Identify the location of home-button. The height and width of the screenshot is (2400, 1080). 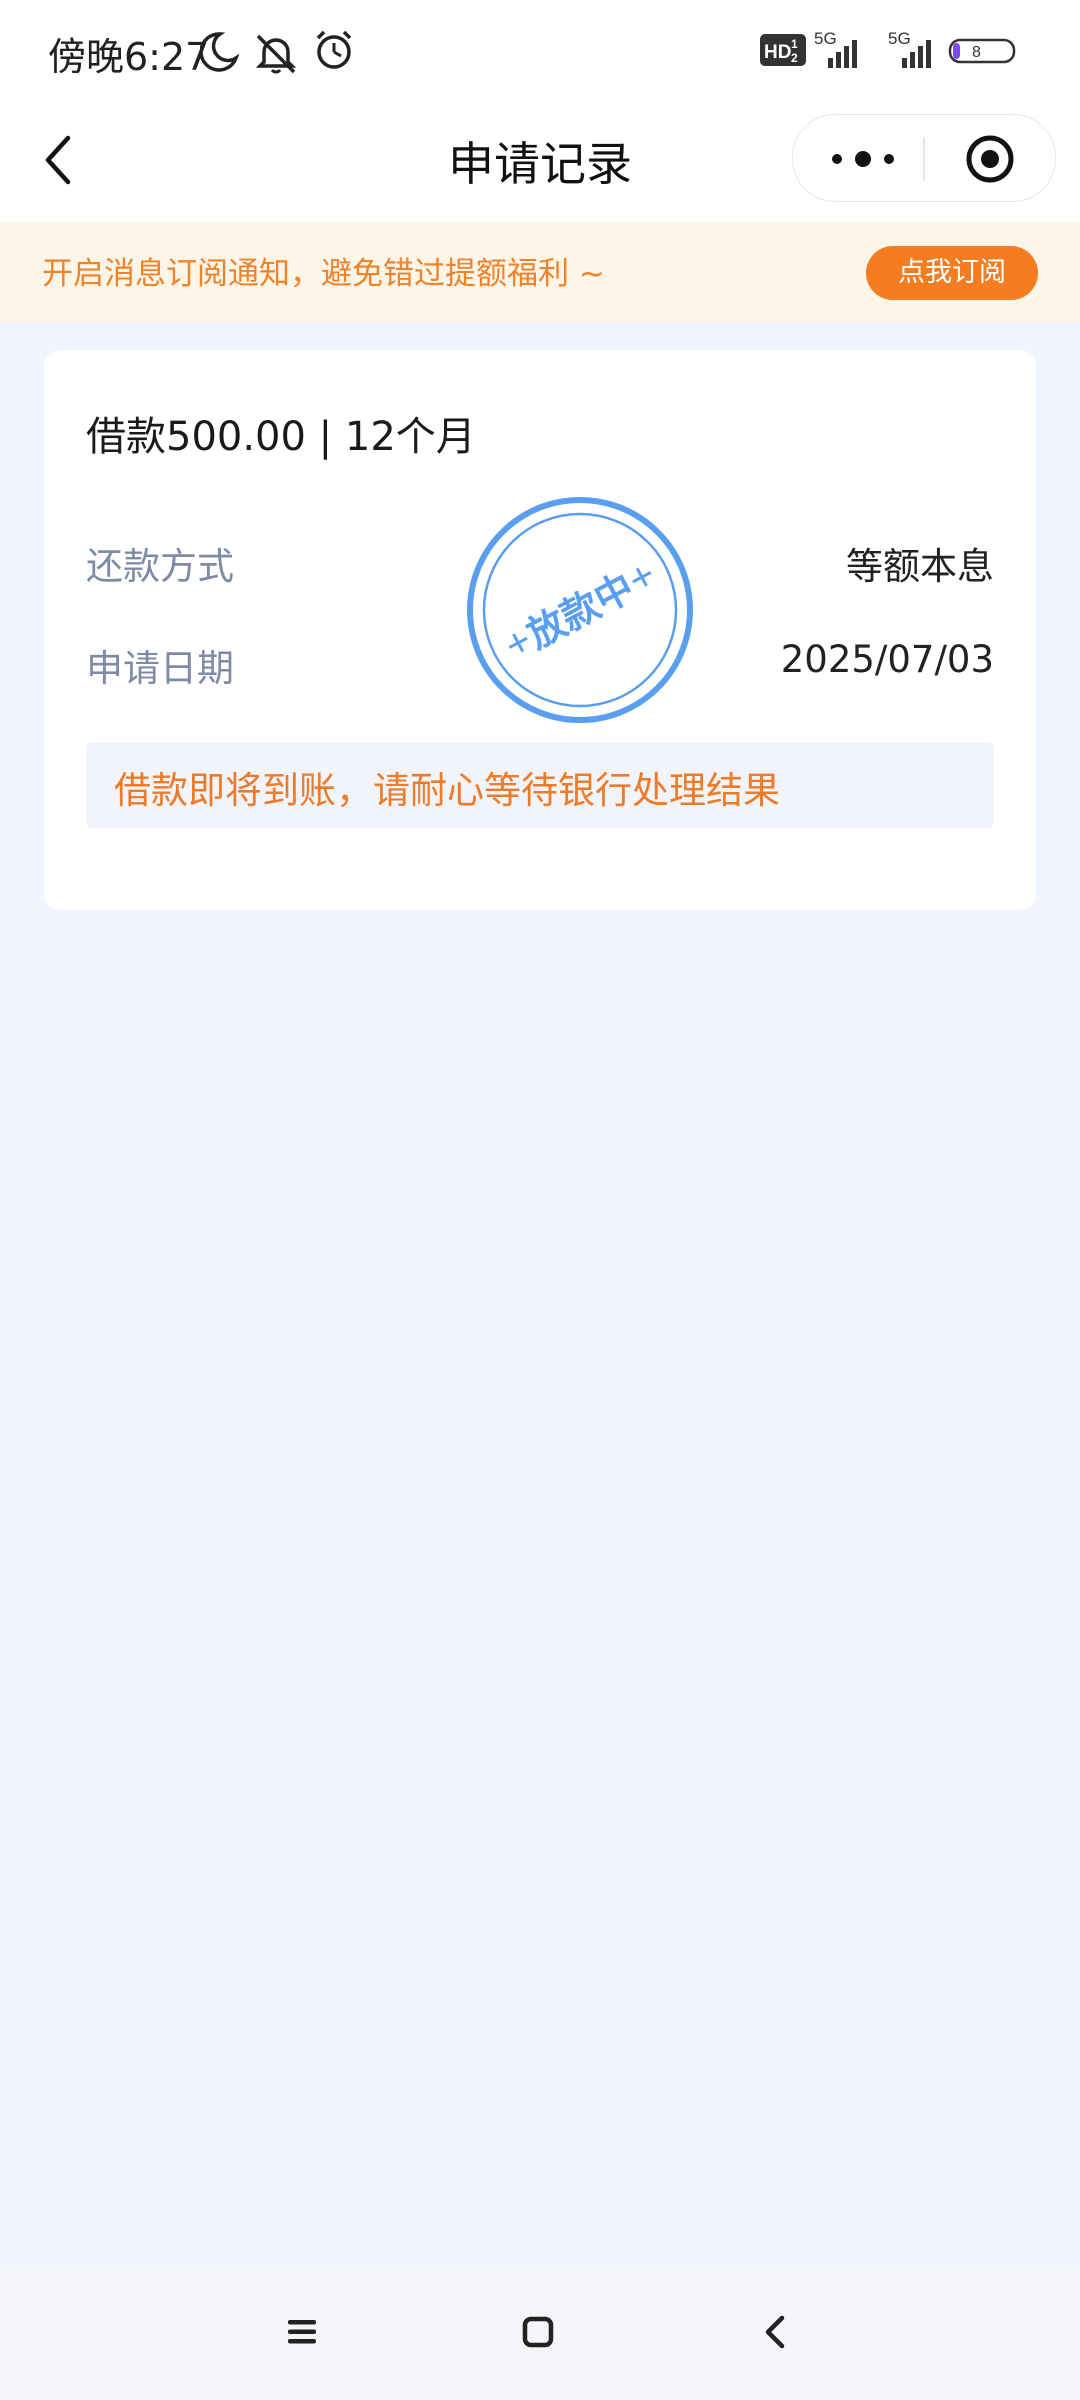
(538, 2334).